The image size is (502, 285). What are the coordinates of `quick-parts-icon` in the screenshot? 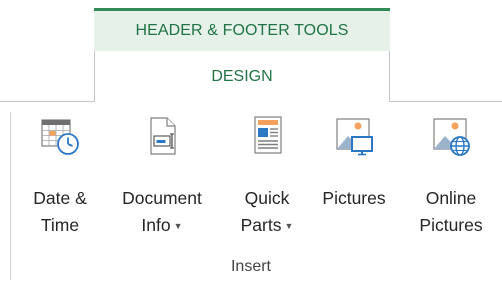 It's located at (268, 135).